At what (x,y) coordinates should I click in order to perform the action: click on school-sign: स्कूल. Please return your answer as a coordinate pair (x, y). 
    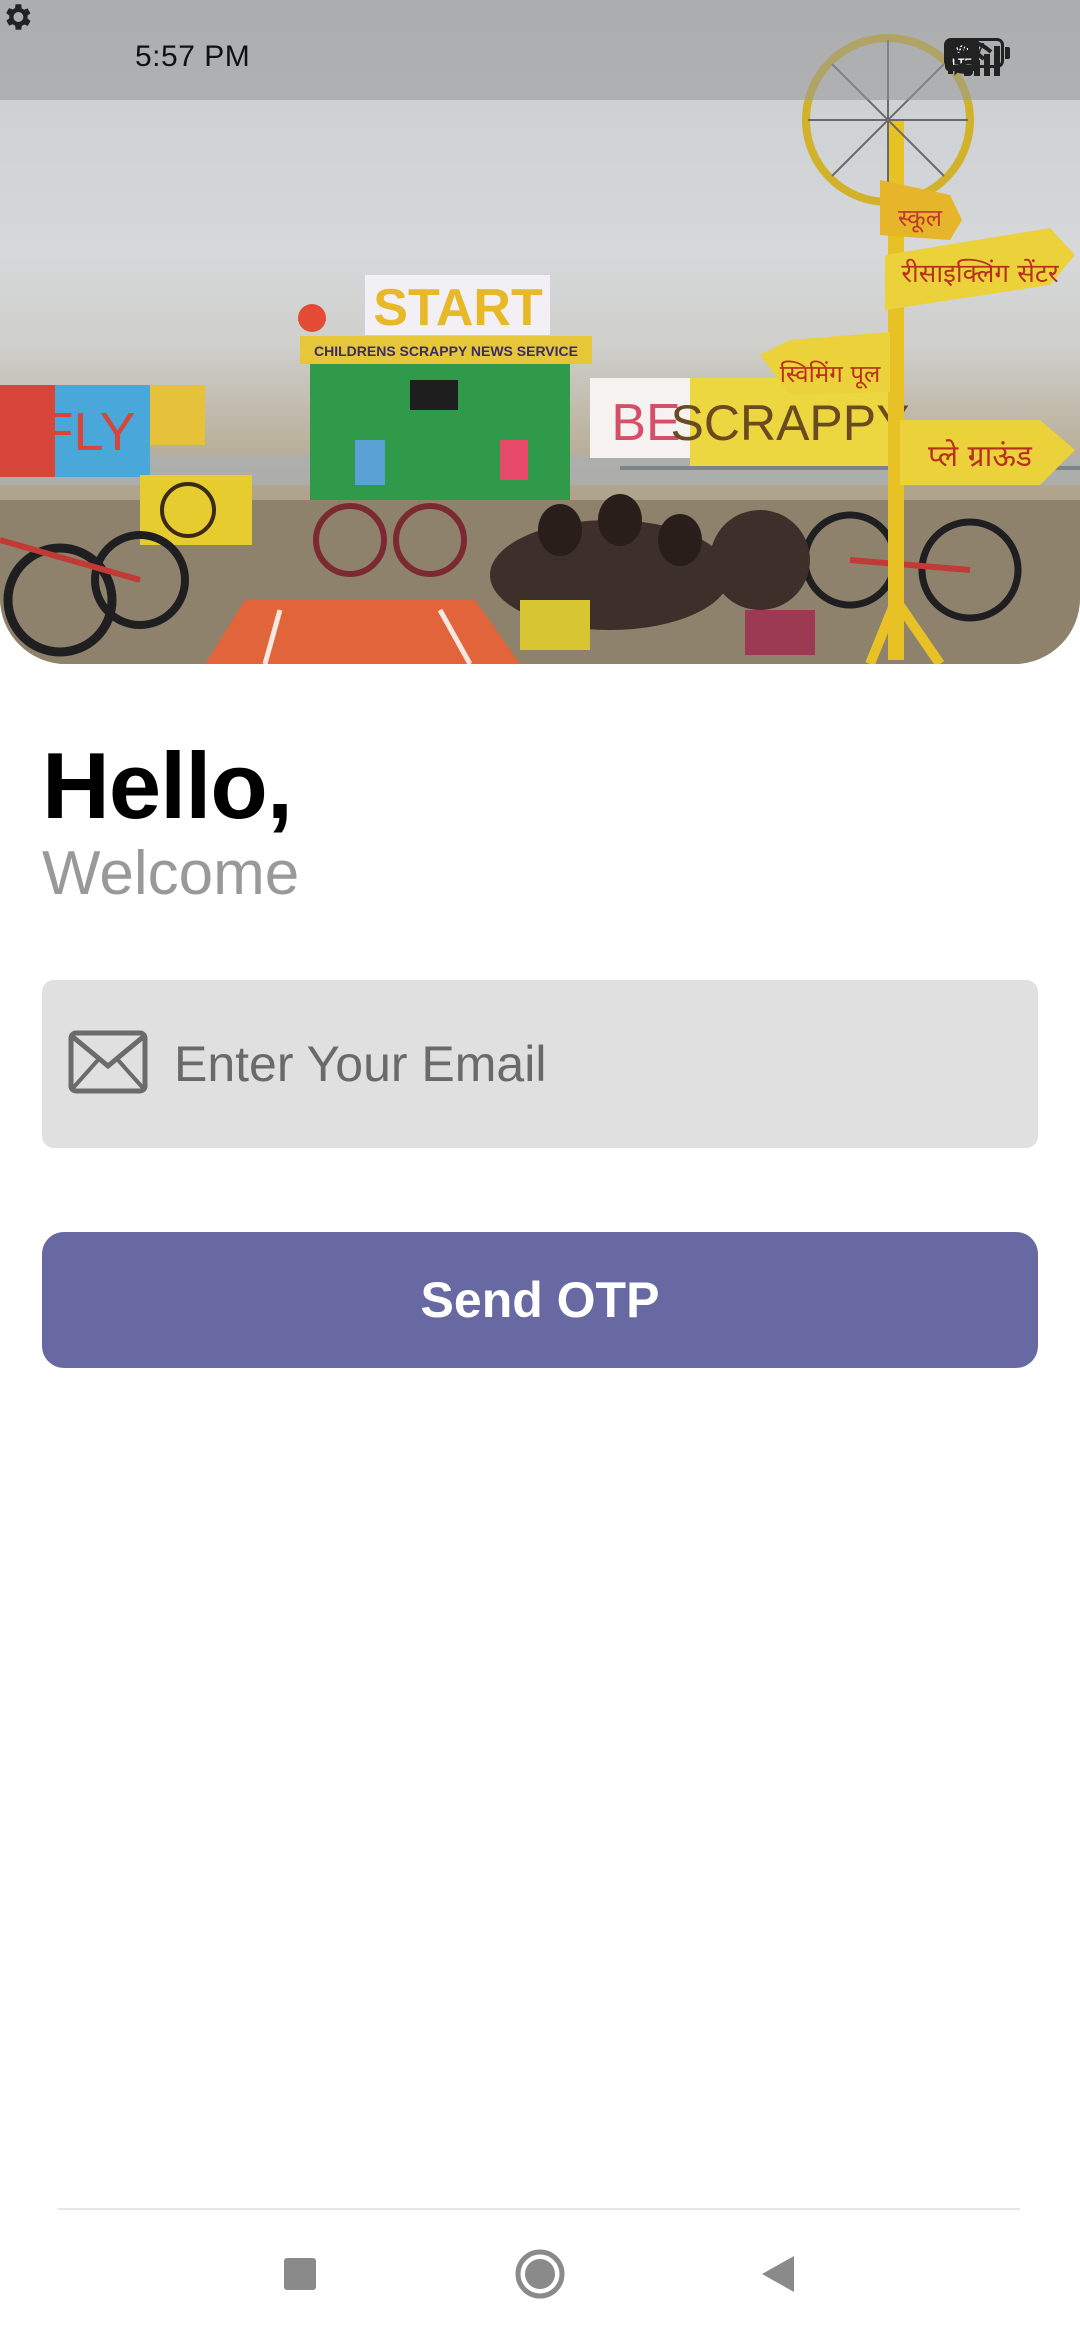
    Looking at the image, I should click on (920, 218).